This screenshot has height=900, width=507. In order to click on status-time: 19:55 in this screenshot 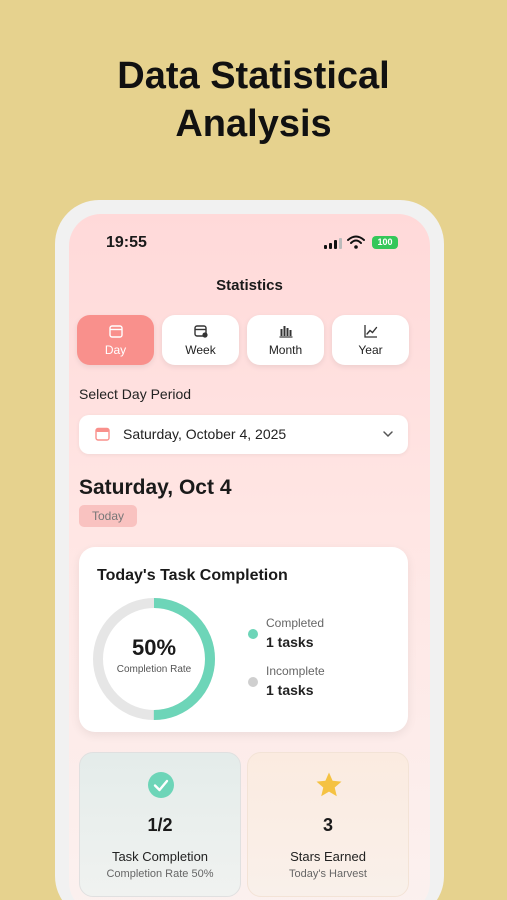, I will do `click(126, 242)`.